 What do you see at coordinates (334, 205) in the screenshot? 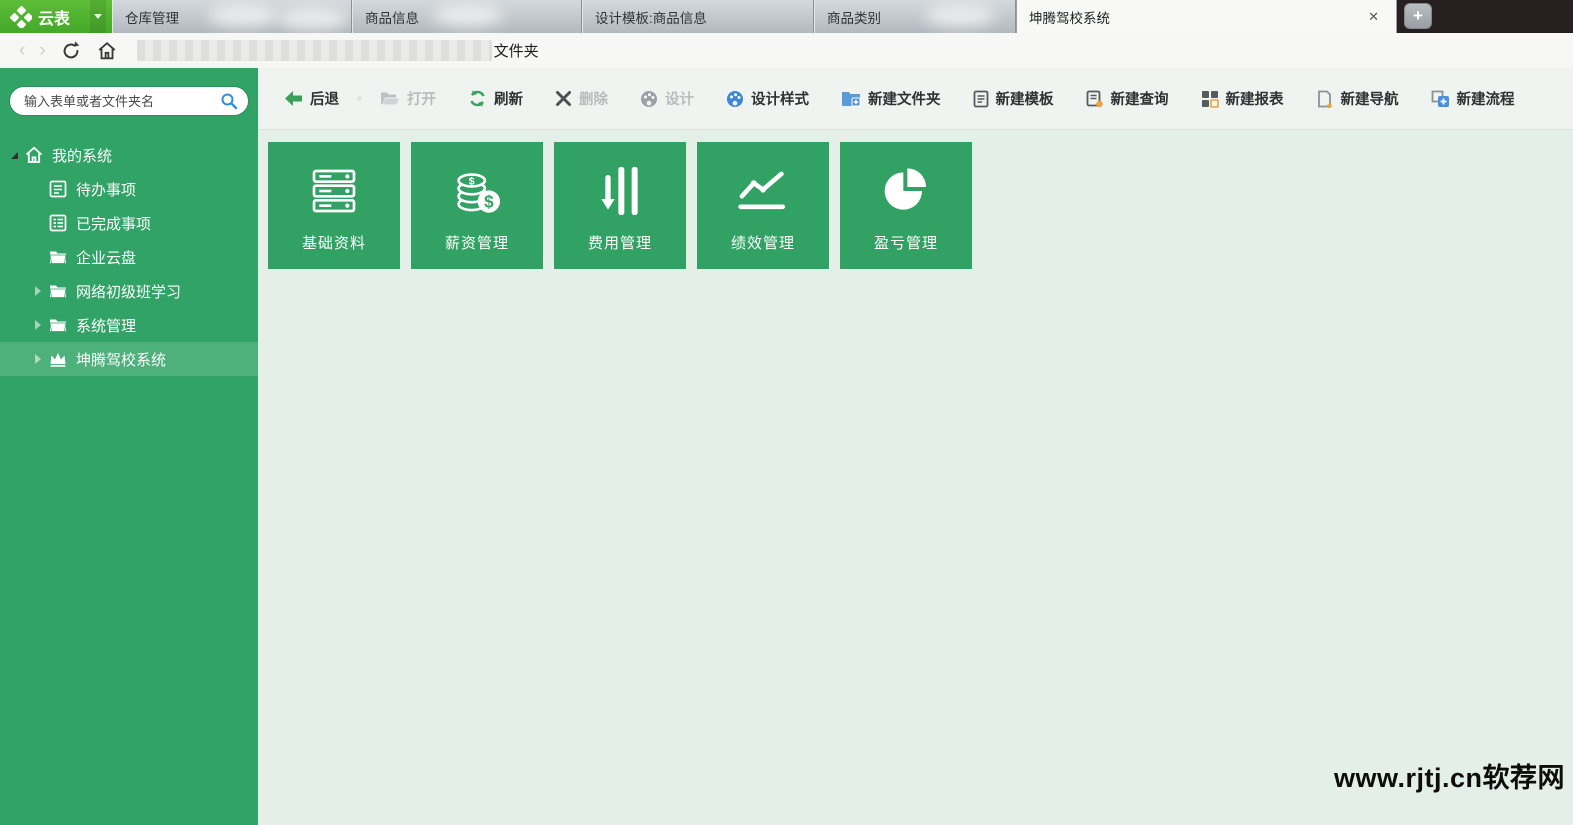
I see `tile-basic-data: 基础资料` at bounding box center [334, 205].